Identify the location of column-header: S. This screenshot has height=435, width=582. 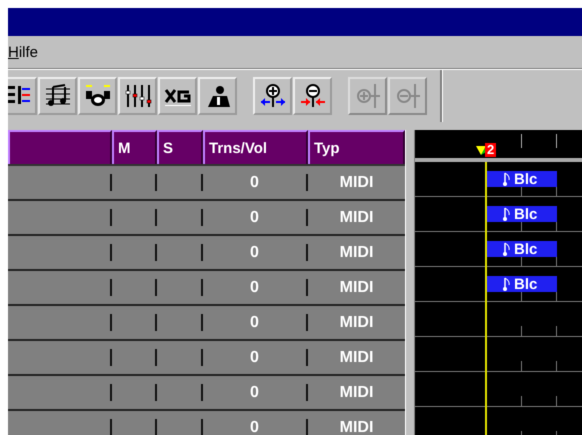
(180, 147).